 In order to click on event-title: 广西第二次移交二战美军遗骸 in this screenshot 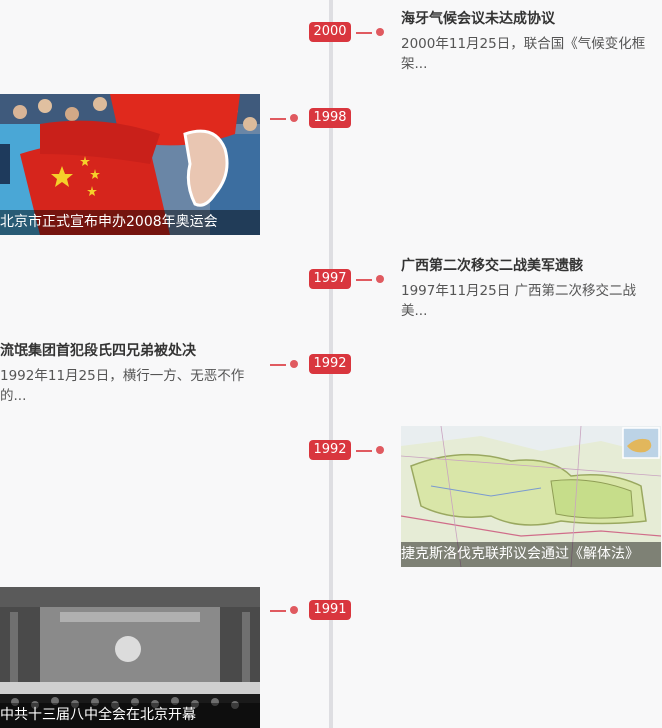, I will do `click(531, 266)`.